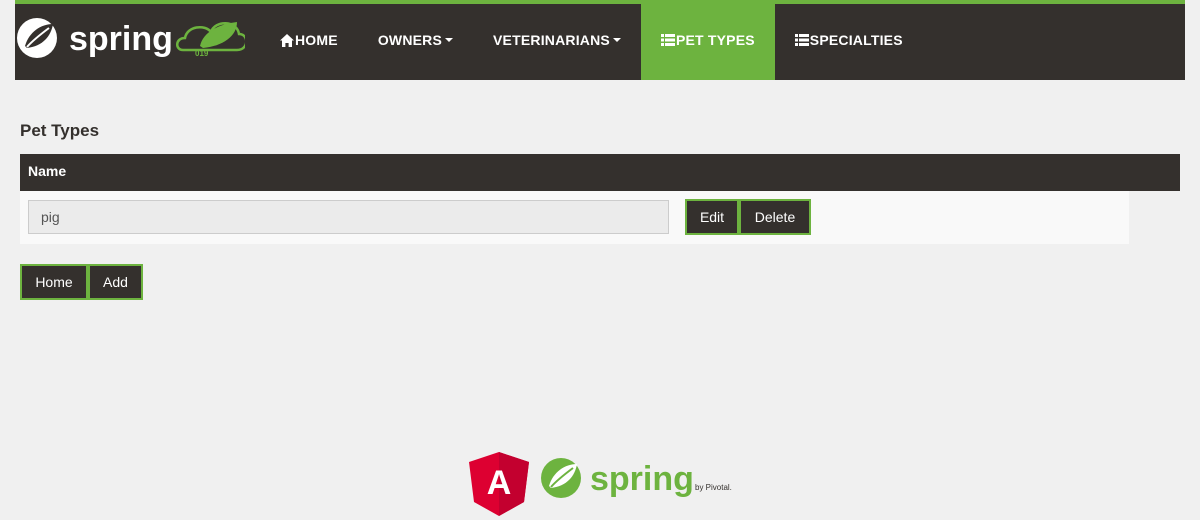 The height and width of the screenshot is (520, 1200). What do you see at coordinates (713, 487) in the screenshot?
I see `pivotal-text: by Pivotal.` at bounding box center [713, 487].